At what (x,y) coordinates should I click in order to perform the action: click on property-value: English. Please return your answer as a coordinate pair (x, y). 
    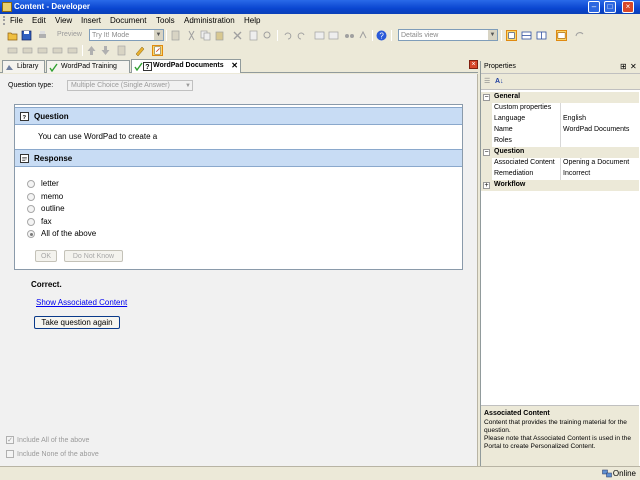
    Looking at the image, I should click on (601, 119).